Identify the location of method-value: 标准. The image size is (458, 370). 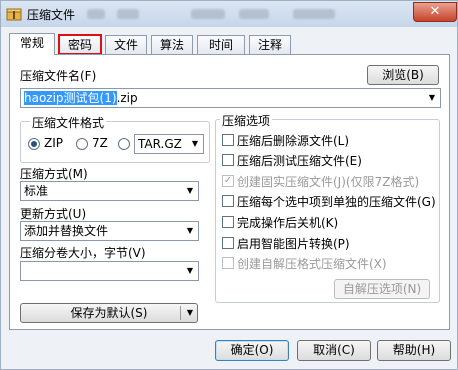
(36, 191).